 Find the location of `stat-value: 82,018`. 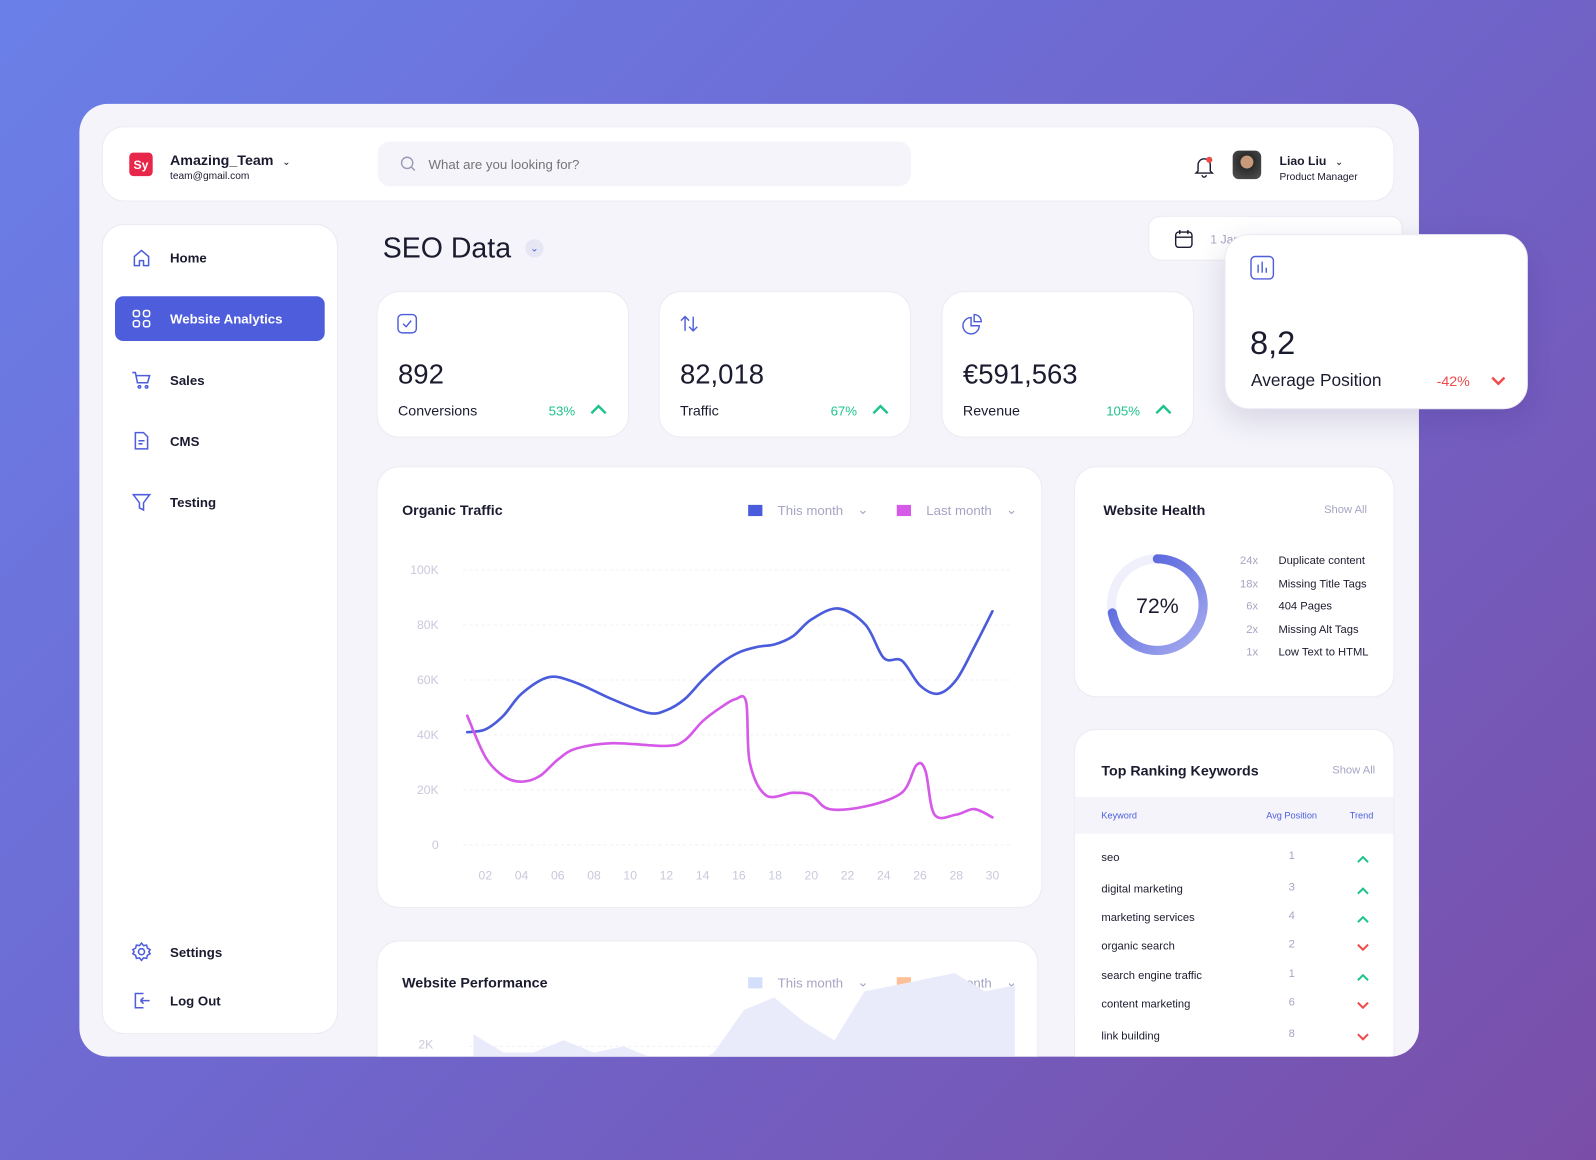

stat-value: 82,018 is located at coordinates (722, 374).